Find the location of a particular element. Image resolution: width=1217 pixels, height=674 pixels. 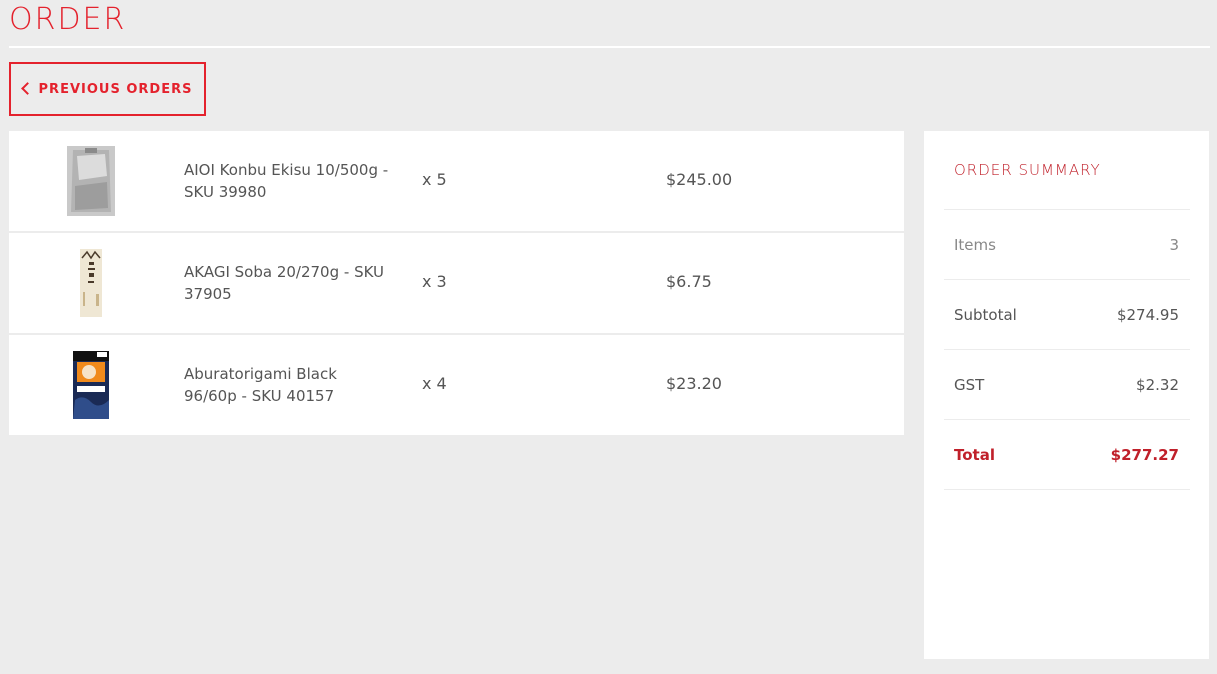

summary-value: 3 is located at coordinates (1174, 245).